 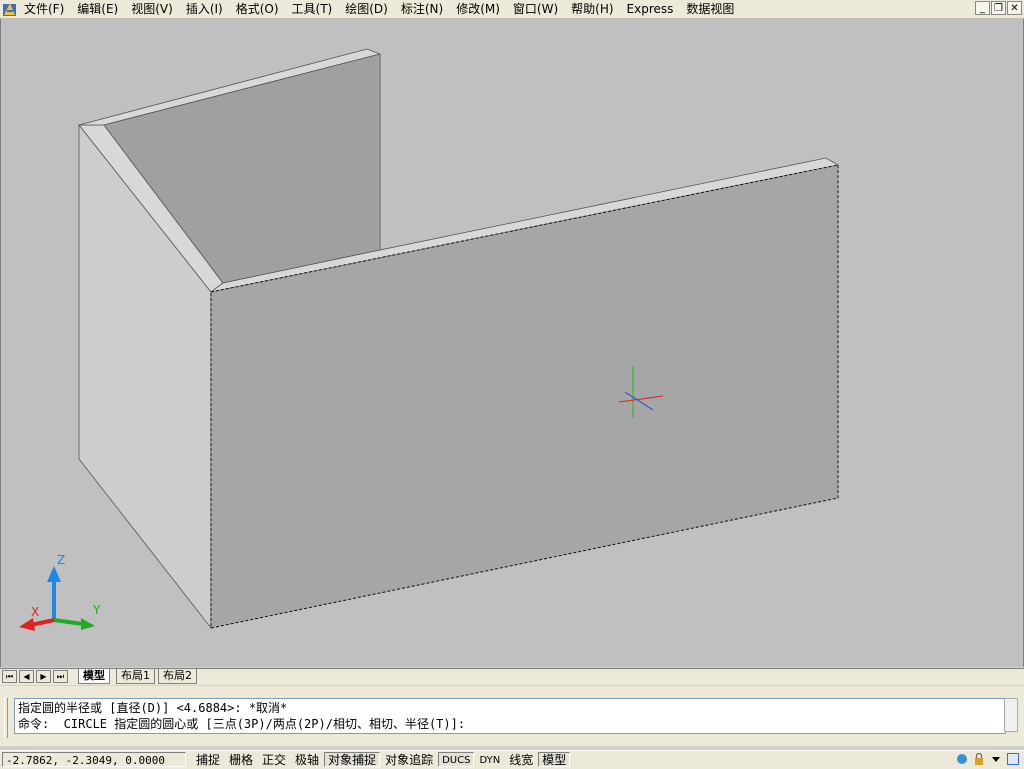 What do you see at coordinates (10, 9) in the screenshot?
I see `autocad-app-icon` at bounding box center [10, 9].